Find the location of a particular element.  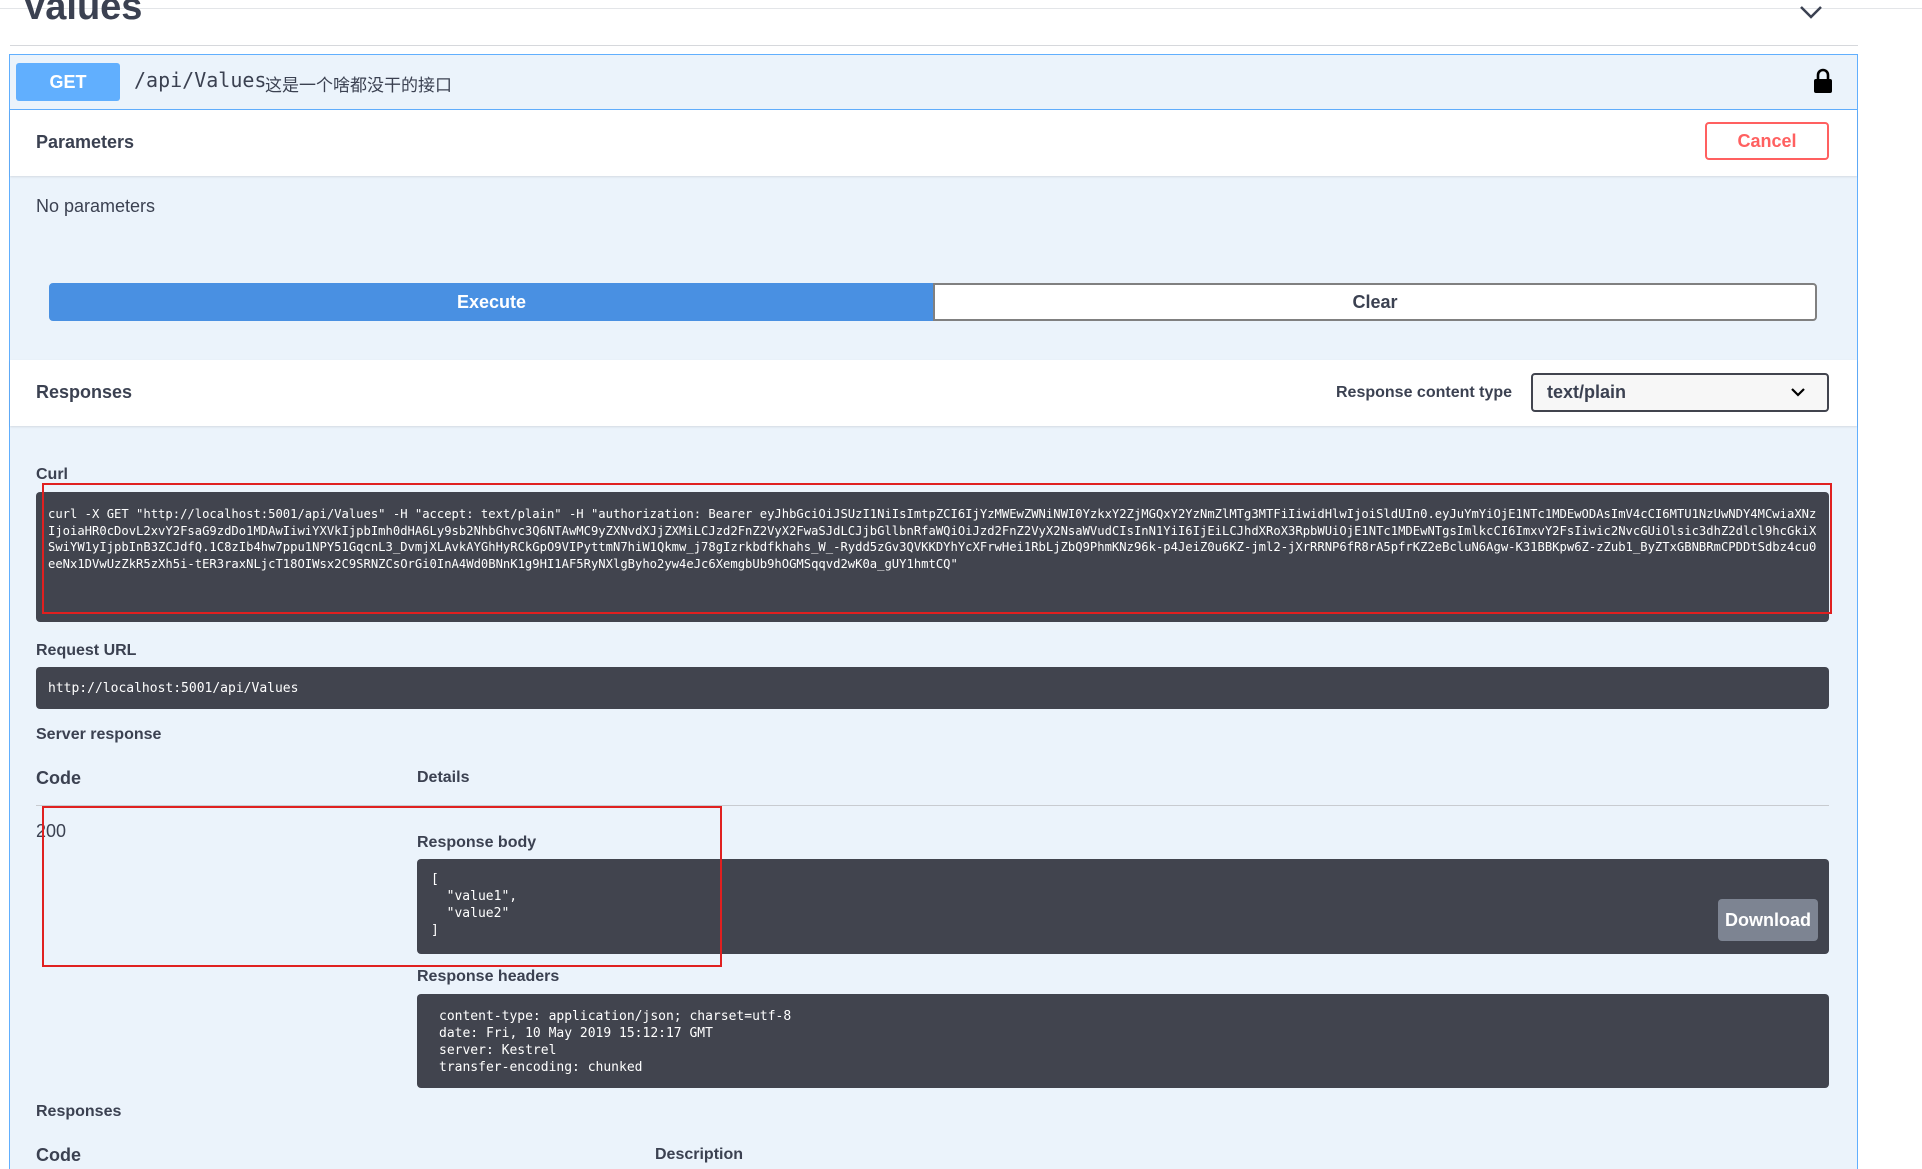

section-title: Values is located at coordinates (82, 14).